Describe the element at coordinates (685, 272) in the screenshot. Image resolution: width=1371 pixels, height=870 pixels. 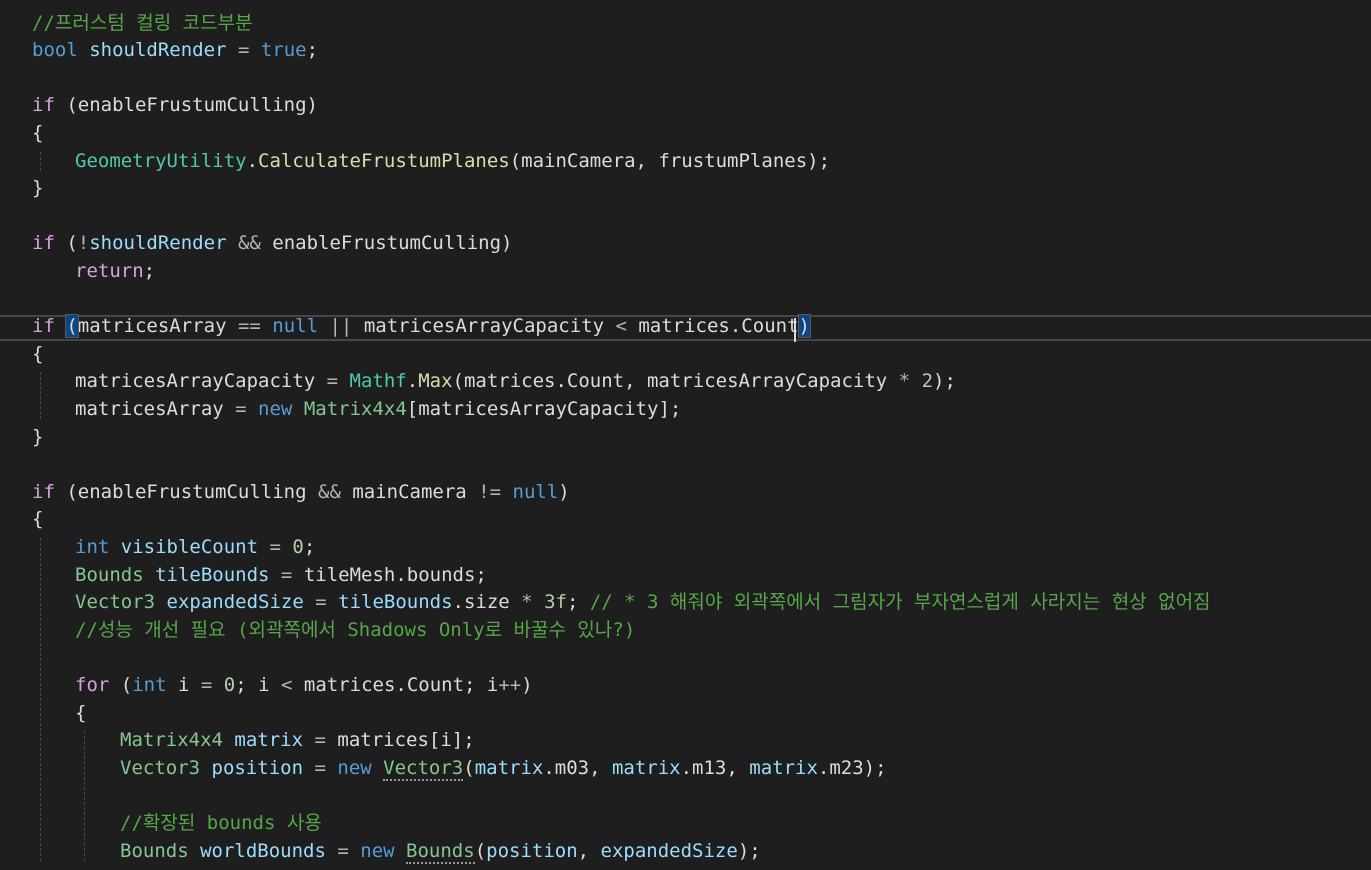
I see `code-line: return;` at that location.